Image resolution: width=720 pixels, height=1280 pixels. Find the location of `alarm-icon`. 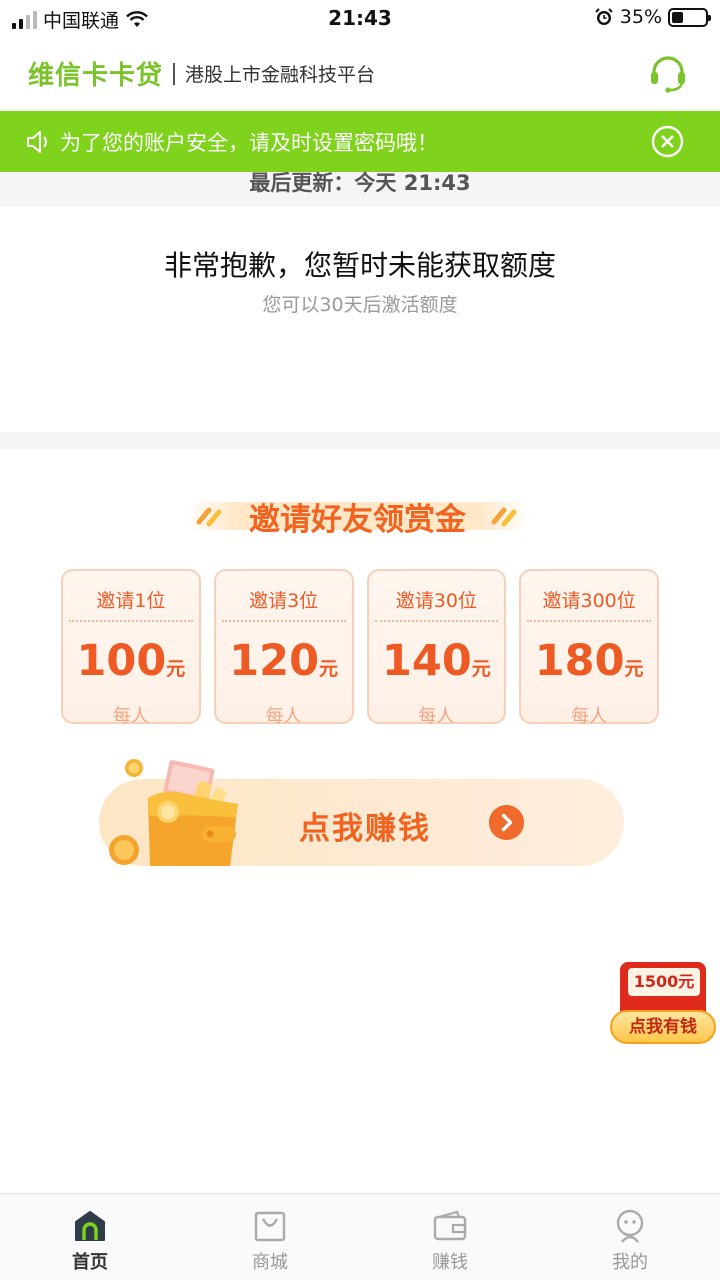

alarm-icon is located at coordinates (604, 16).